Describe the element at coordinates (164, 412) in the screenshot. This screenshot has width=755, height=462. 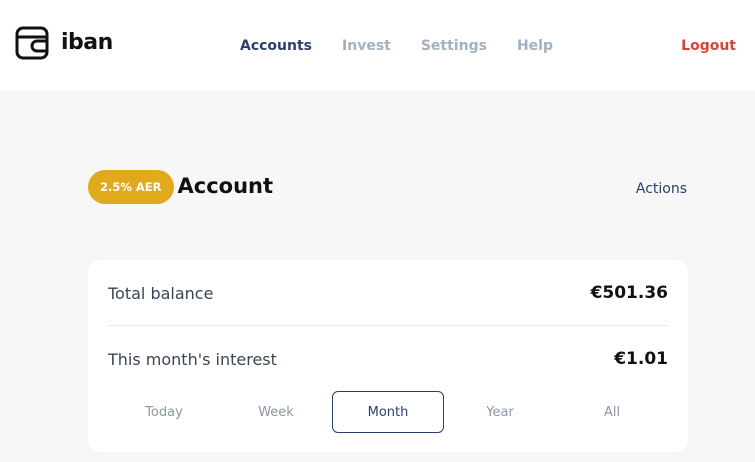
I see `period-tab-today: Today` at that location.